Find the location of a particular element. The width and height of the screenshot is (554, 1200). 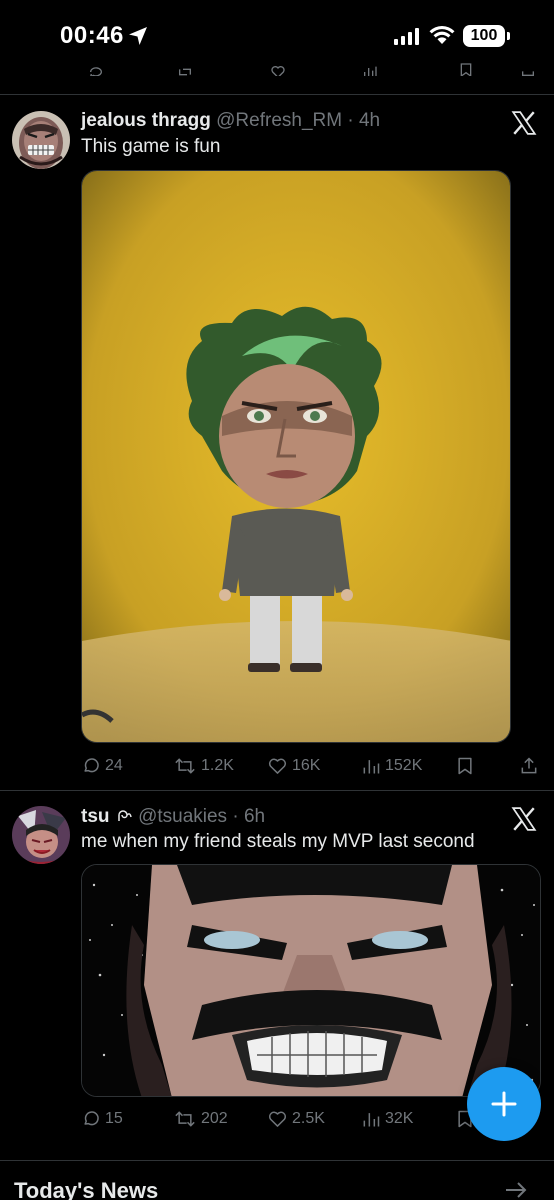

x-logo-icon is located at coordinates (524, 819).